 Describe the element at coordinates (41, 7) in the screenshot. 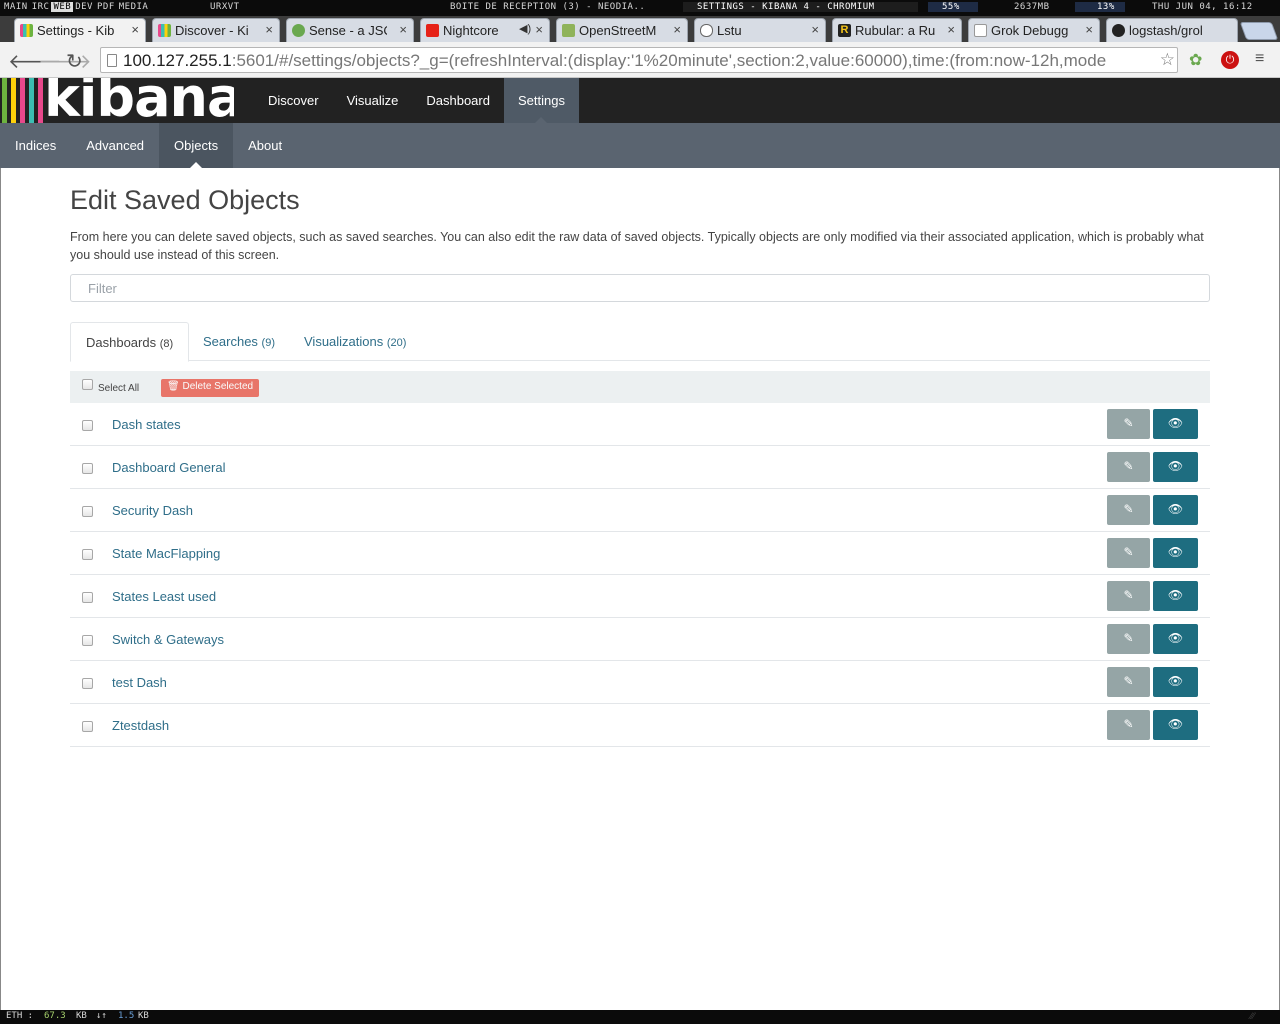

I see `workspace-irc: irc` at that location.